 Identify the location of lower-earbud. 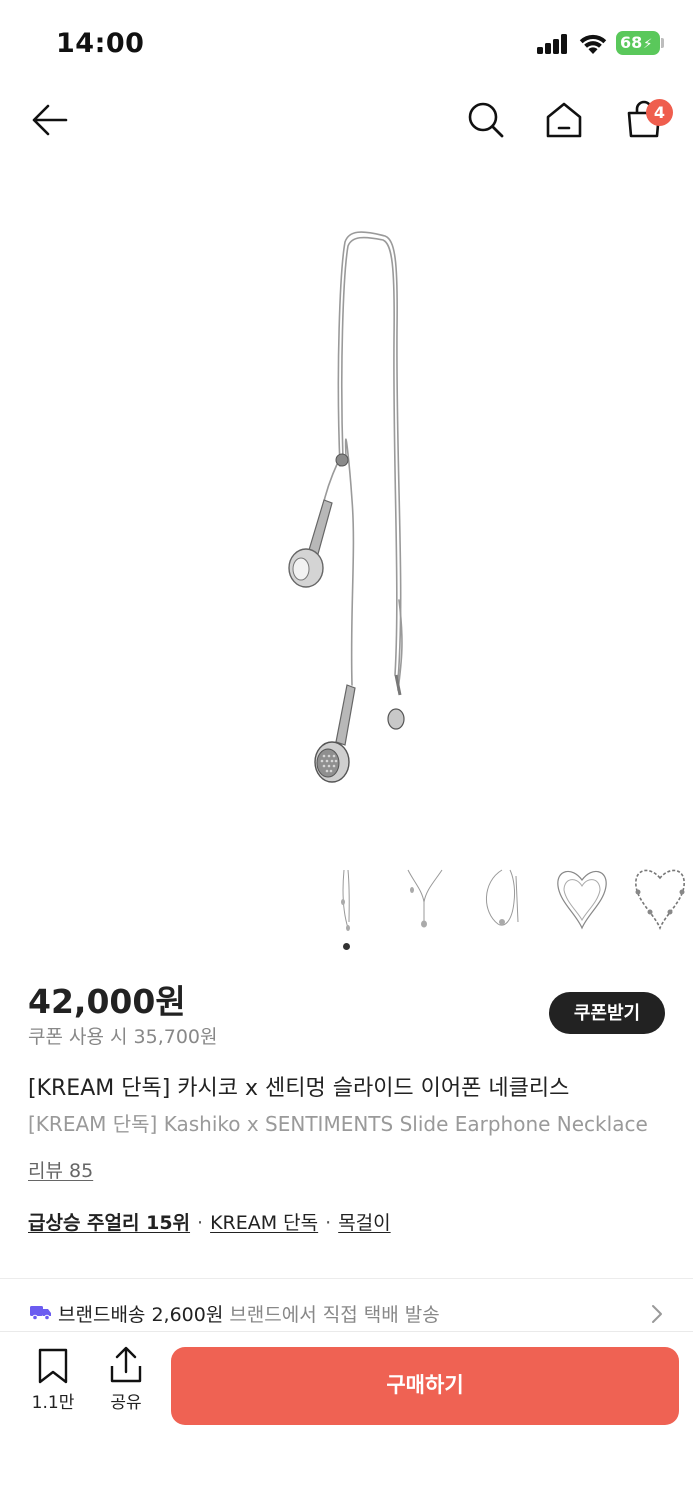
(335, 733).